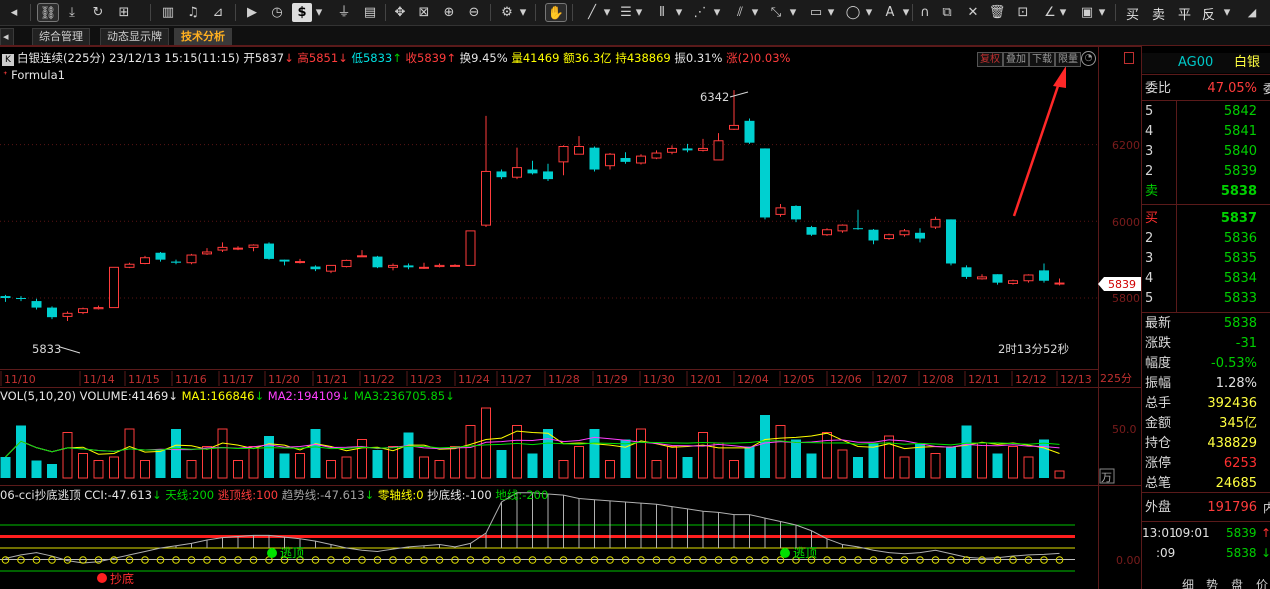 This screenshot has width=1270, height=589. What do you see at coordinates (516, 379) in the screenshot?
I see `date-tick: 11/27` at bounding box center [516, 379].